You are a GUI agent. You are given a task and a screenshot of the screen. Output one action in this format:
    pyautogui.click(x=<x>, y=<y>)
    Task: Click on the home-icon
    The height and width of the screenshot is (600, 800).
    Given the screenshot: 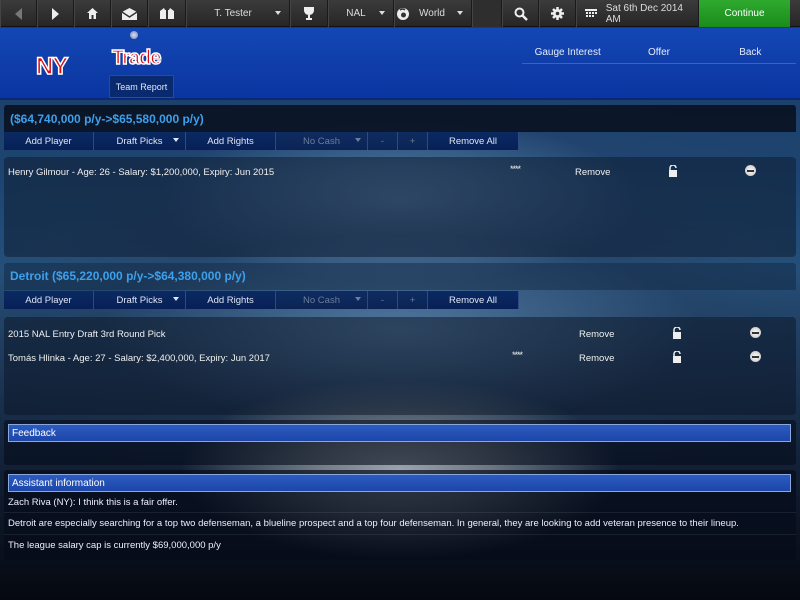 What is the action you would take?
    pyautogui.click(x=92, y=13)
    